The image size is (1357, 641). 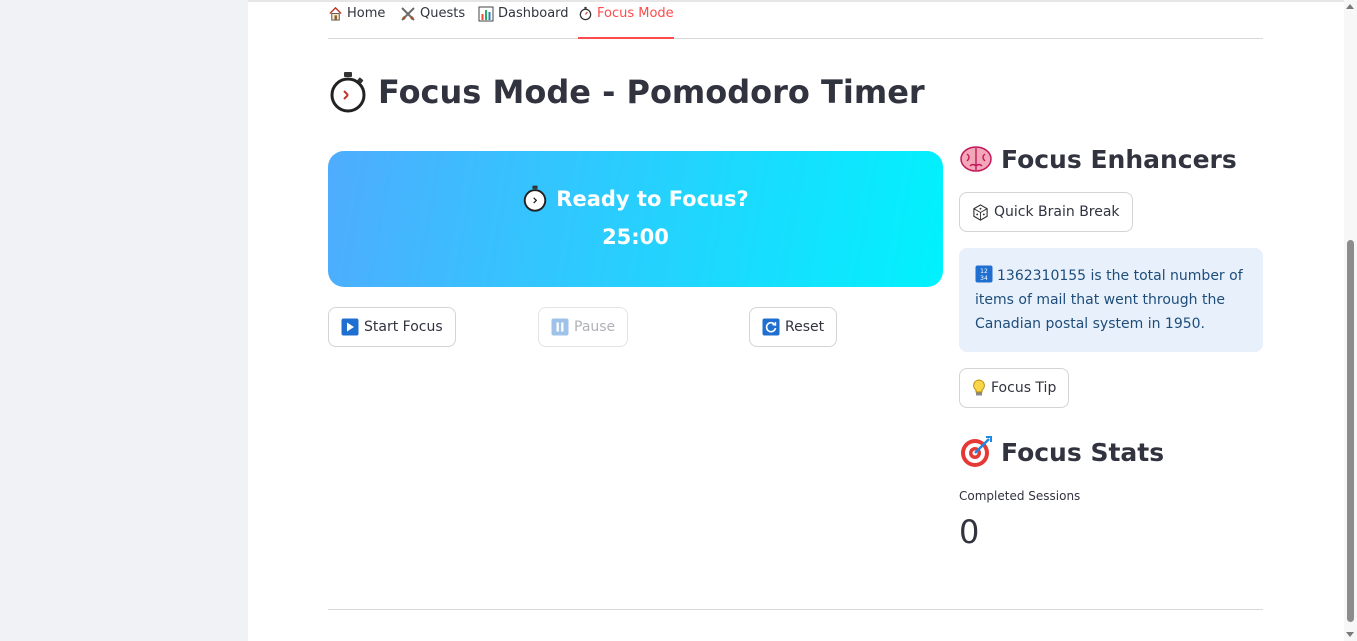 I want to click on scrollbar-thumb, so click(x=1350, y=431).